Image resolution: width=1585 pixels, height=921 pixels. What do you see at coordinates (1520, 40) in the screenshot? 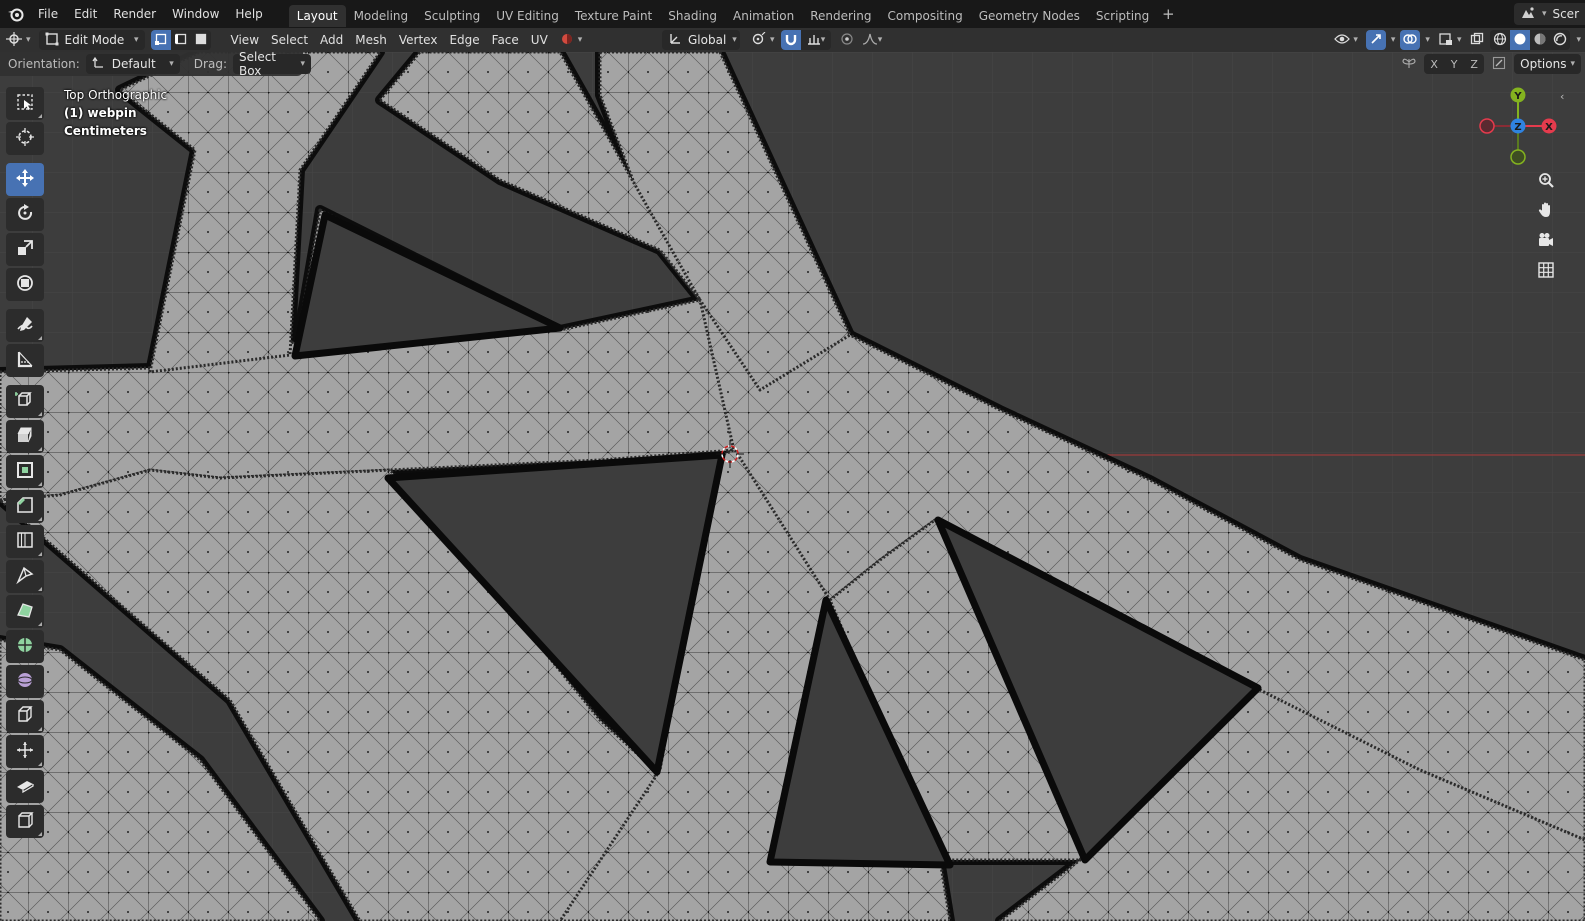
I see `solid-shading-button` at bounding box center [1520, 40].